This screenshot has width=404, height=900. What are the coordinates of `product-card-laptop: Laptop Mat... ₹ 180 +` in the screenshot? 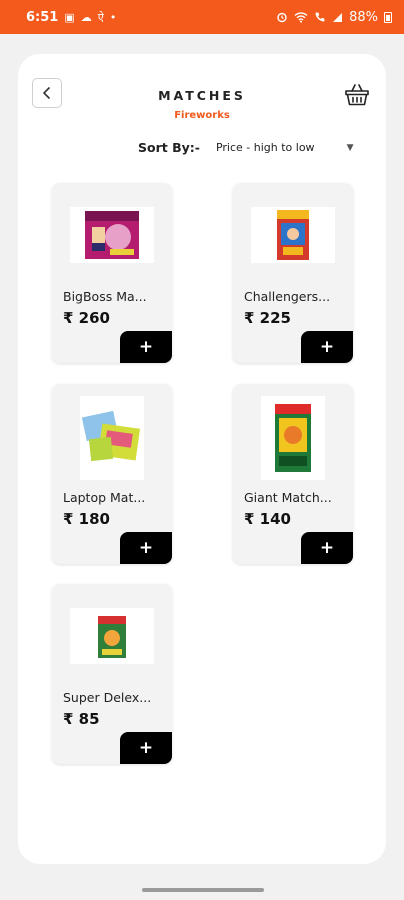 It's located at (112, 474).